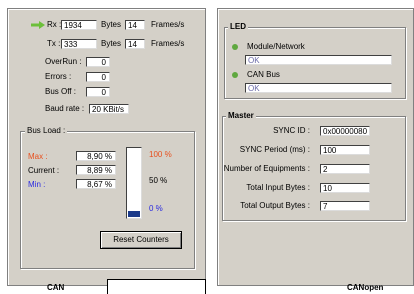 This screenshot has height=294, width=414. What do you see at coordinates (275, 205) in the screenshot?
I see `total-output-label: Total Output Bytes :` at bounding box center [275, 205].